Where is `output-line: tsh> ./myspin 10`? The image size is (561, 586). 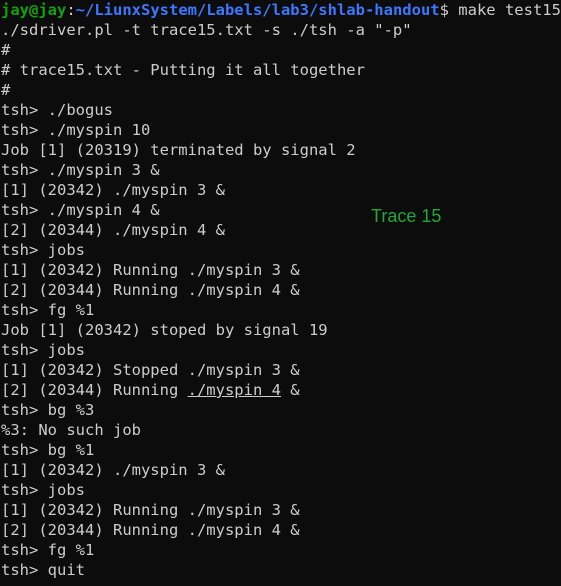 output-line: tsh> ./myspin 10 is located at coordinates (76, 130).